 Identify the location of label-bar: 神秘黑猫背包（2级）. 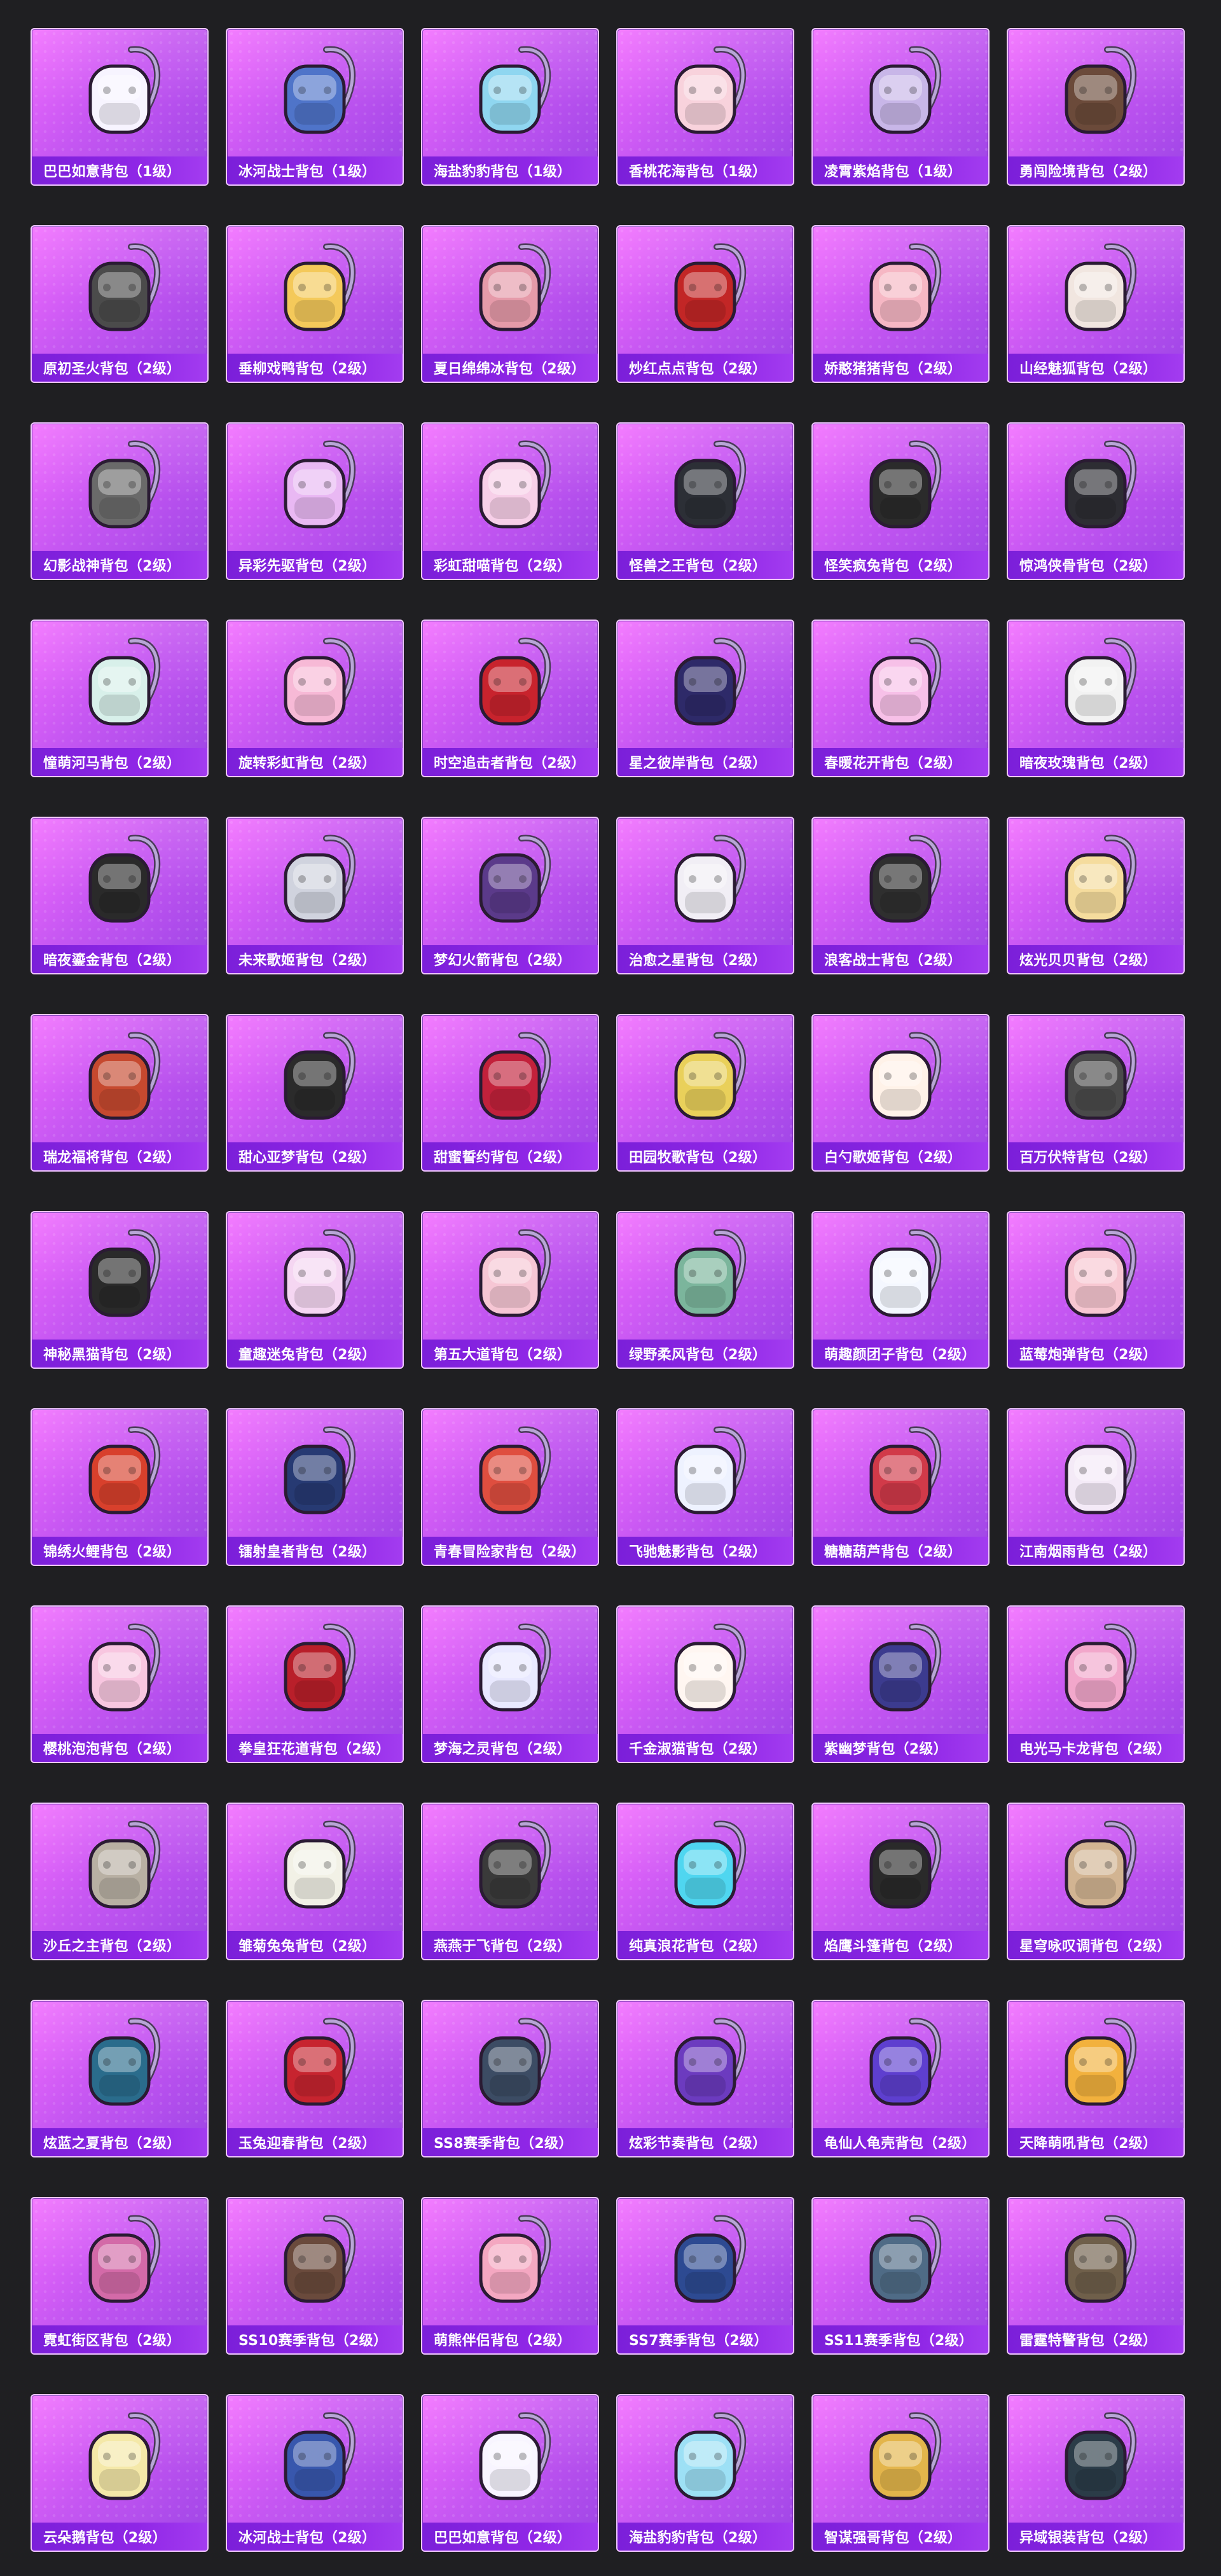
(119, 1354).